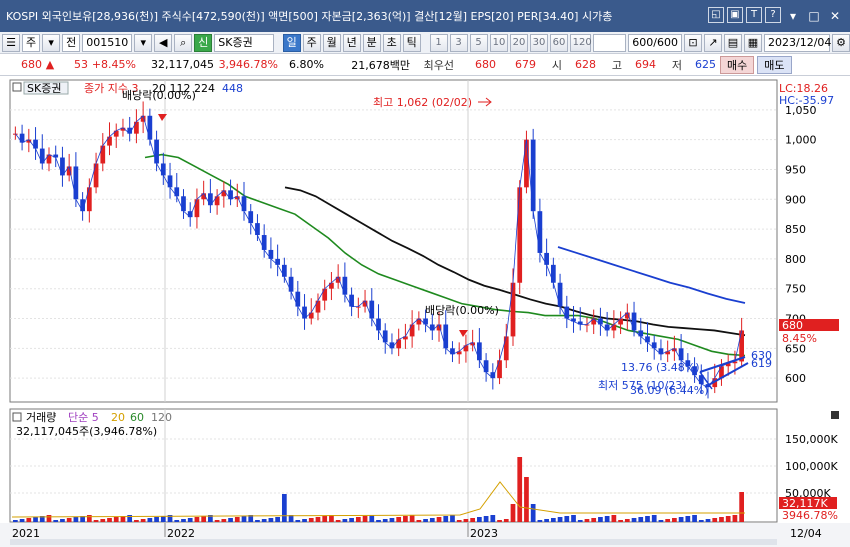 Image resolution: width=850 pixels, height=547 pixels. I want to click on interval-120: 120, so click(580, 42).